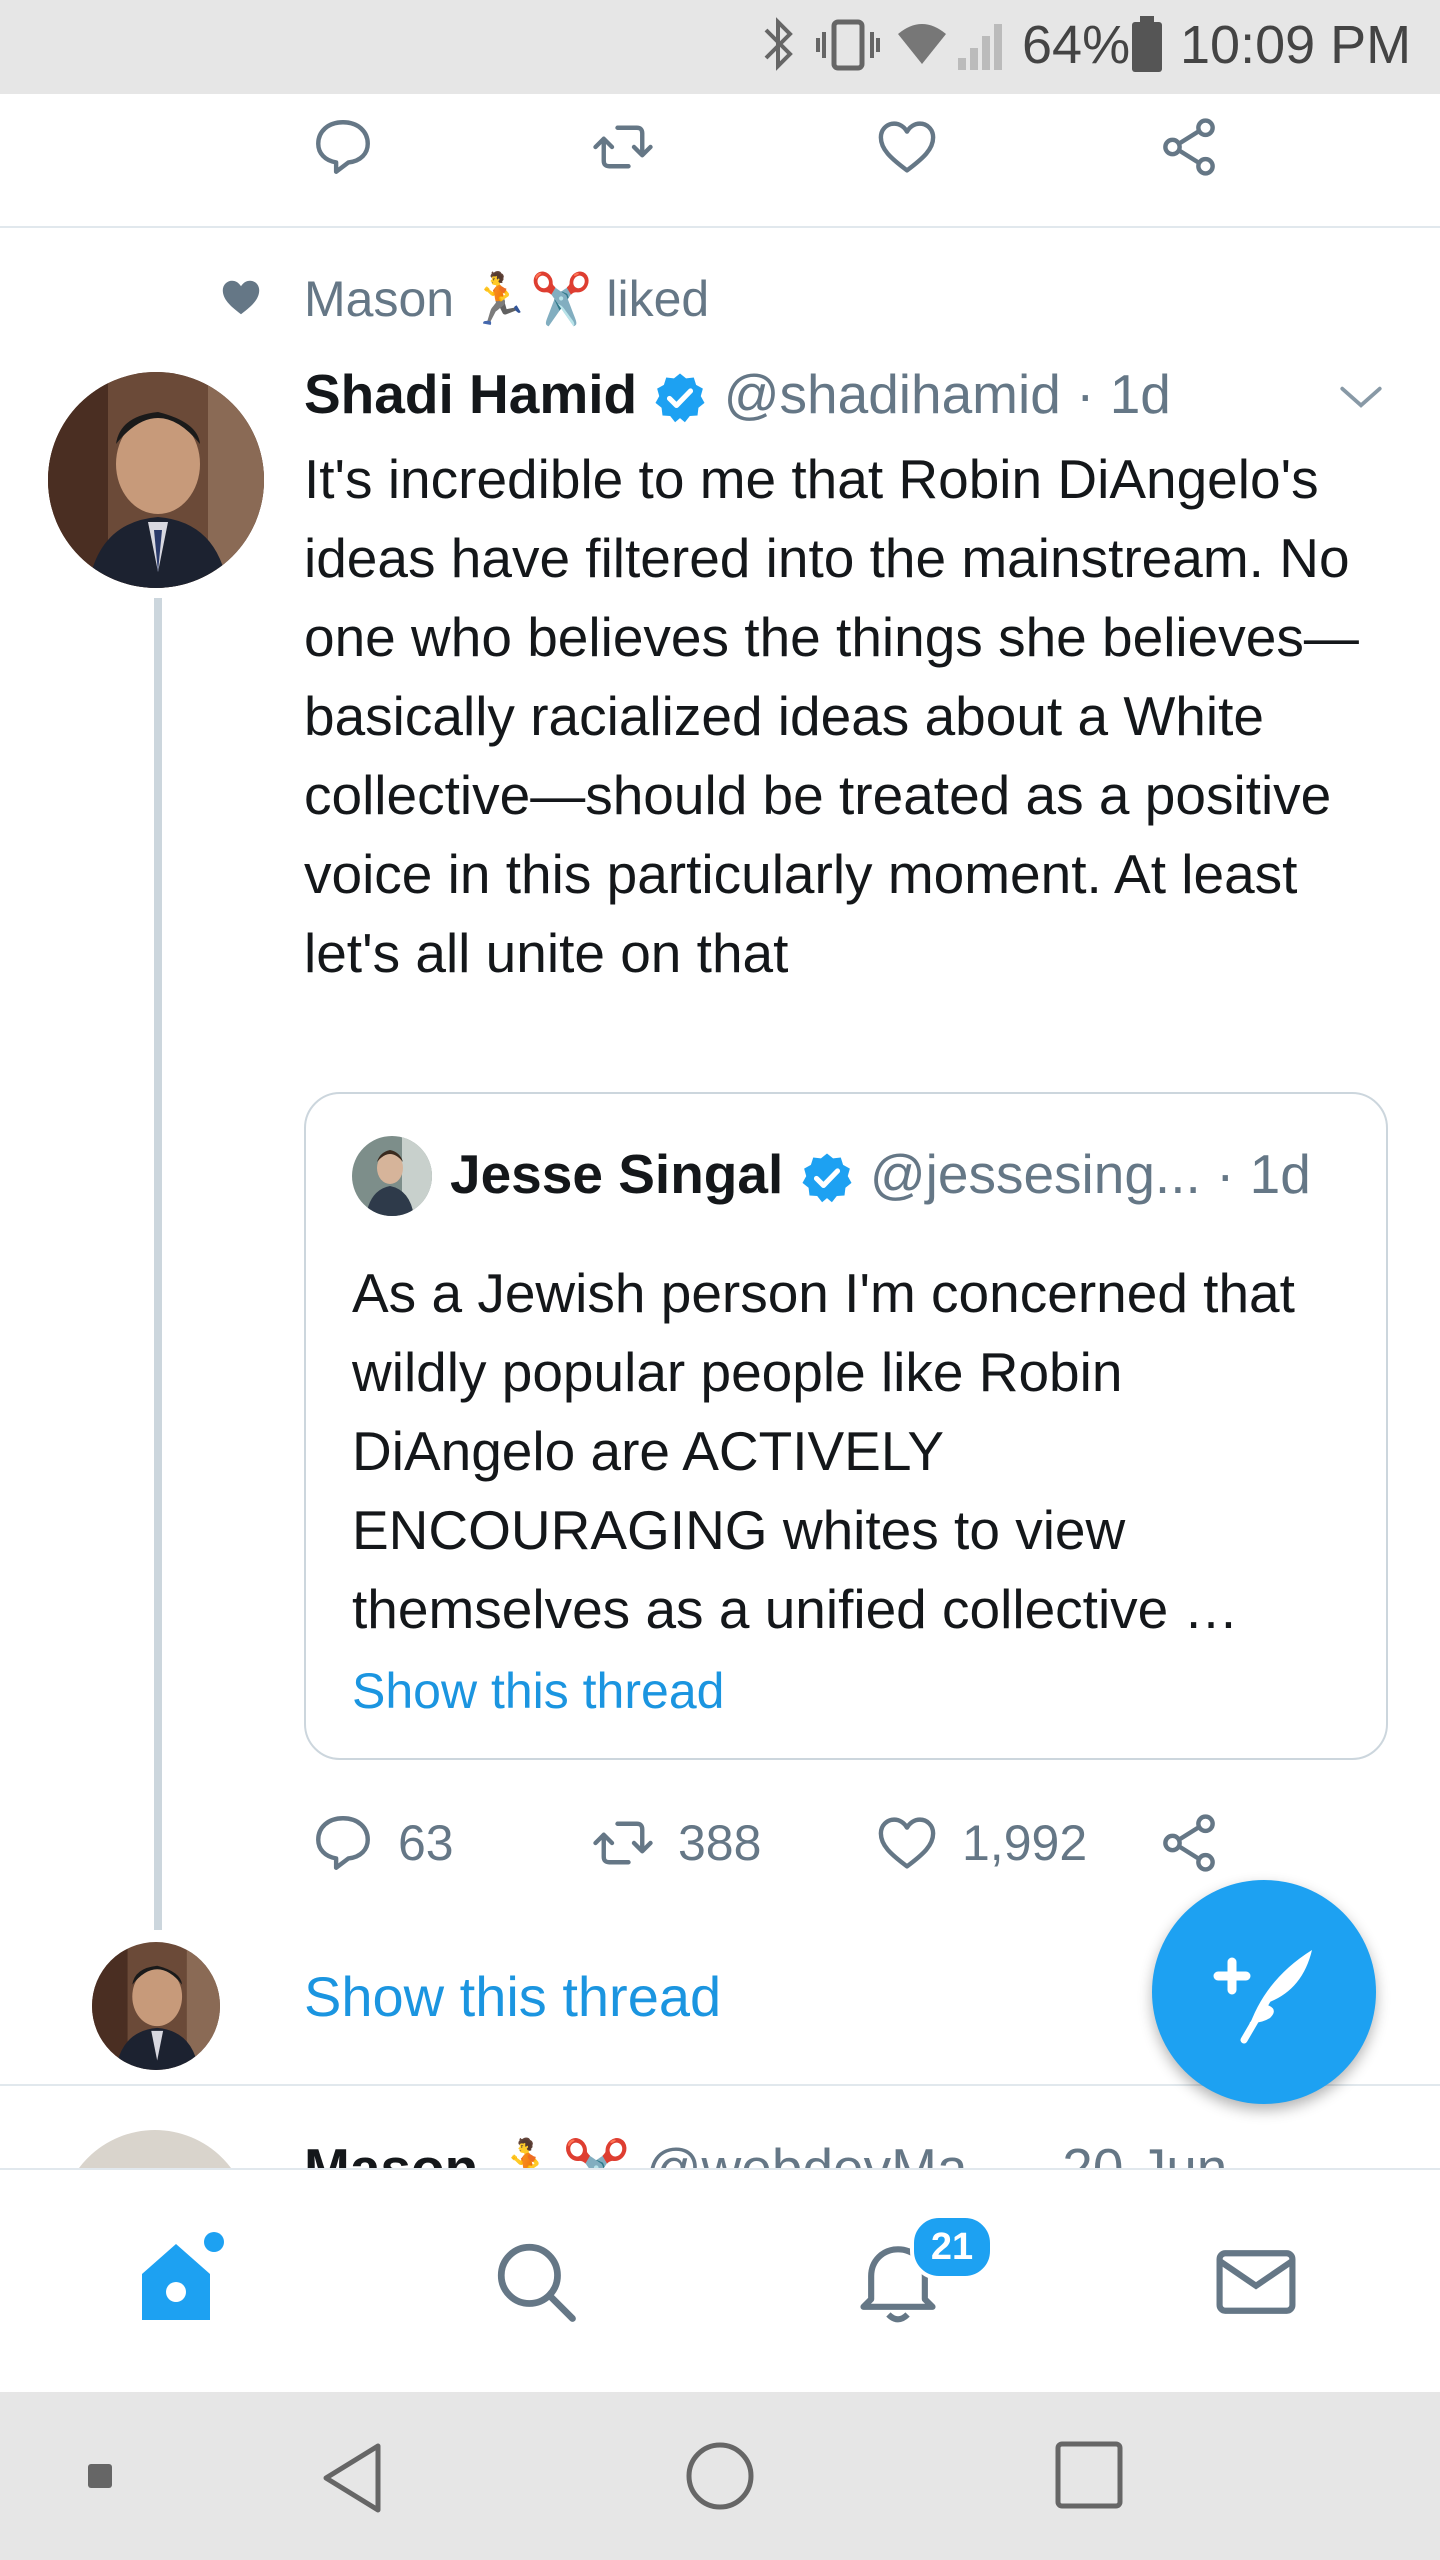 This screenshot has height=2560, width=1440. I want to click on liker-emoji: 🏃✂️, so click(530, 299).